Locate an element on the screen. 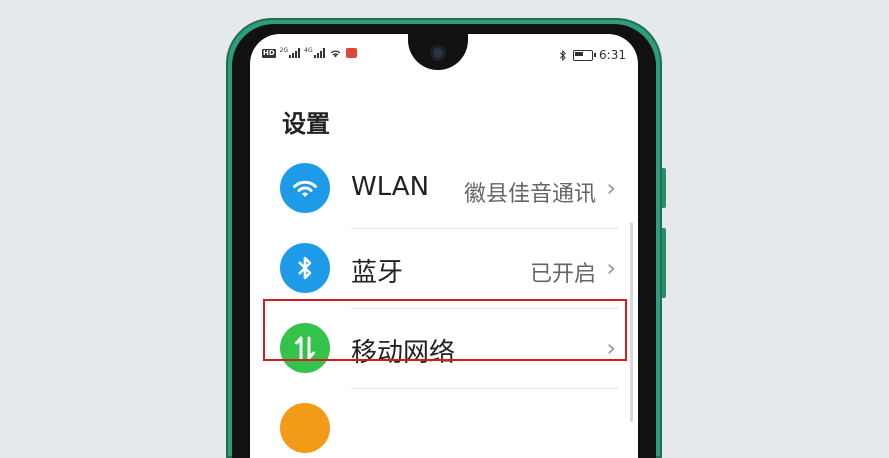 The image size is (889, 458). bluetooth-icon is located at coordinates (305, 268).